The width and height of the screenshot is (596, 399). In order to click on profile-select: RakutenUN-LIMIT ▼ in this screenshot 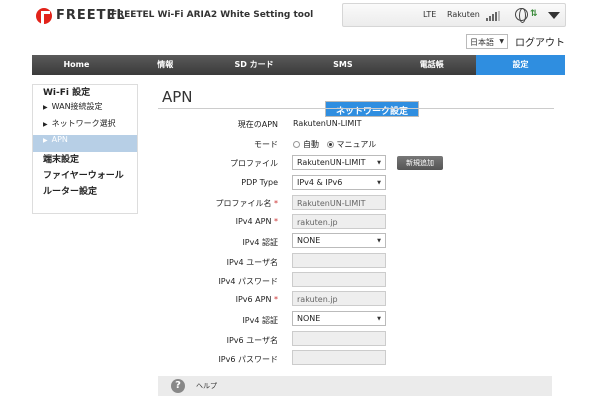, I will do `click(339, 162)`.